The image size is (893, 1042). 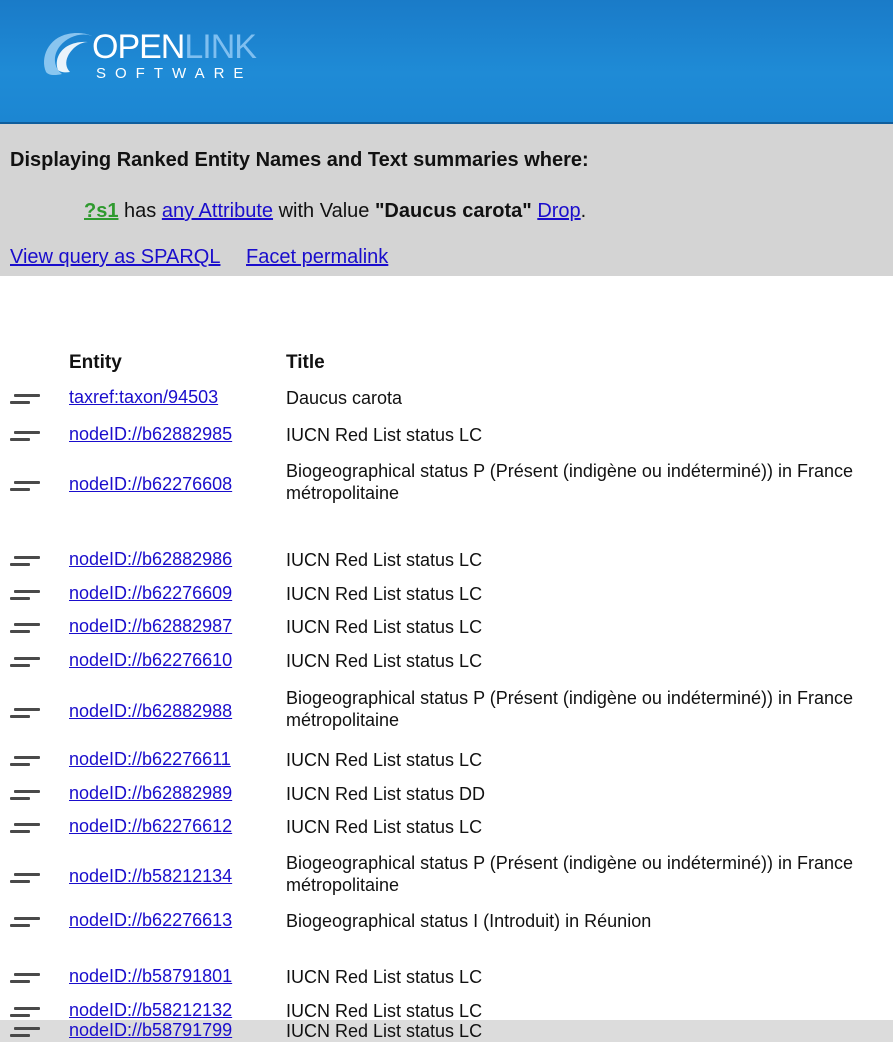 What do you see at coordinates (558, 211) in the screenshot?
I see `drop-link: Drop` at bounding box center [558, 211].